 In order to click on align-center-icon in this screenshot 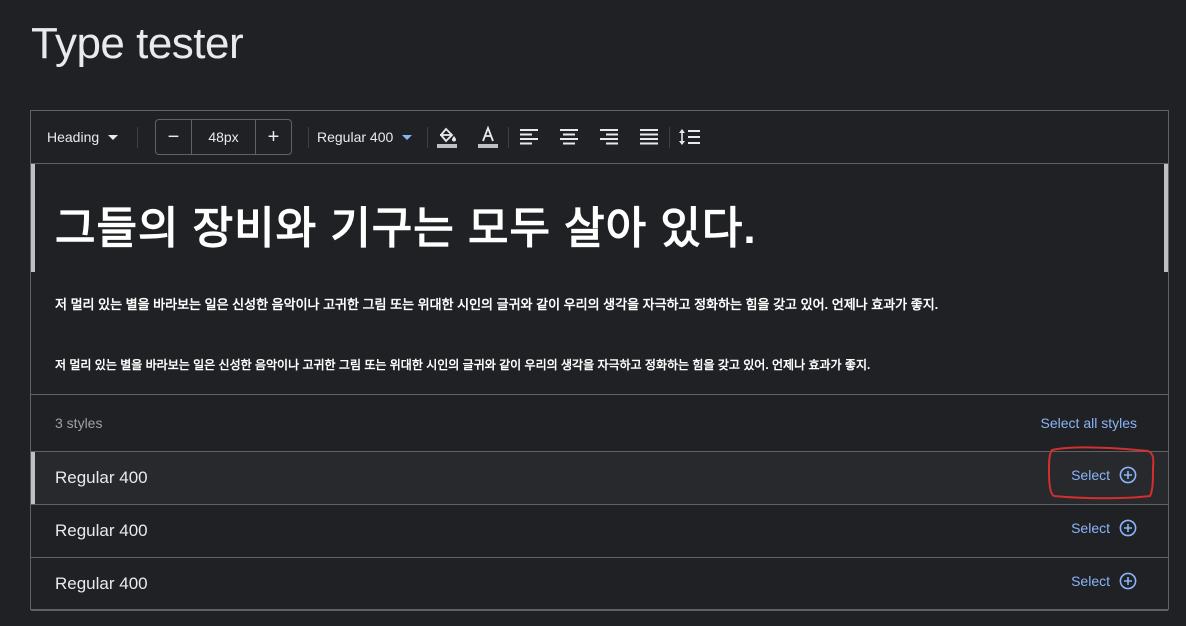, I will do `click(569, 137)`.